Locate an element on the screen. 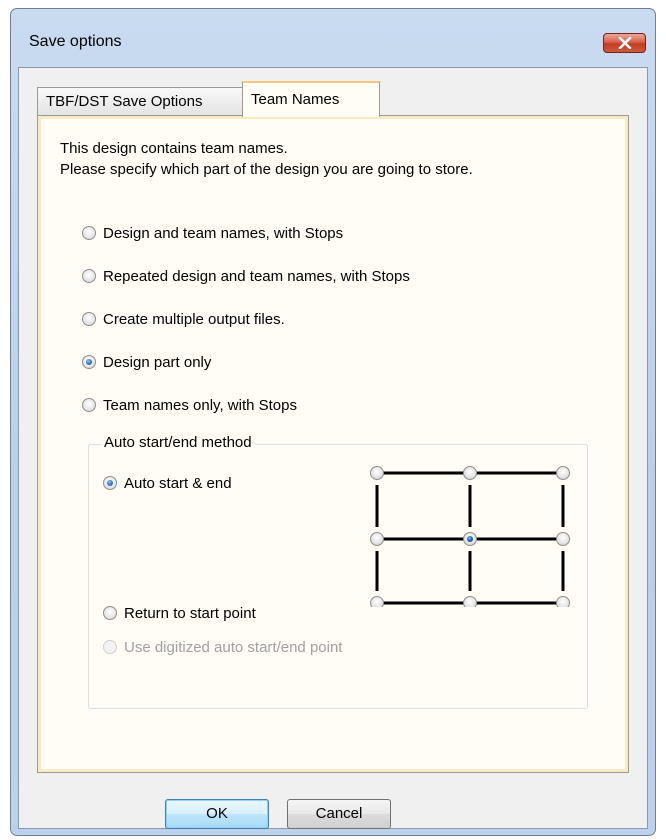 This screenshot has width=666, height=840. tab-label: Team Names is located at coordinates (295, 99).